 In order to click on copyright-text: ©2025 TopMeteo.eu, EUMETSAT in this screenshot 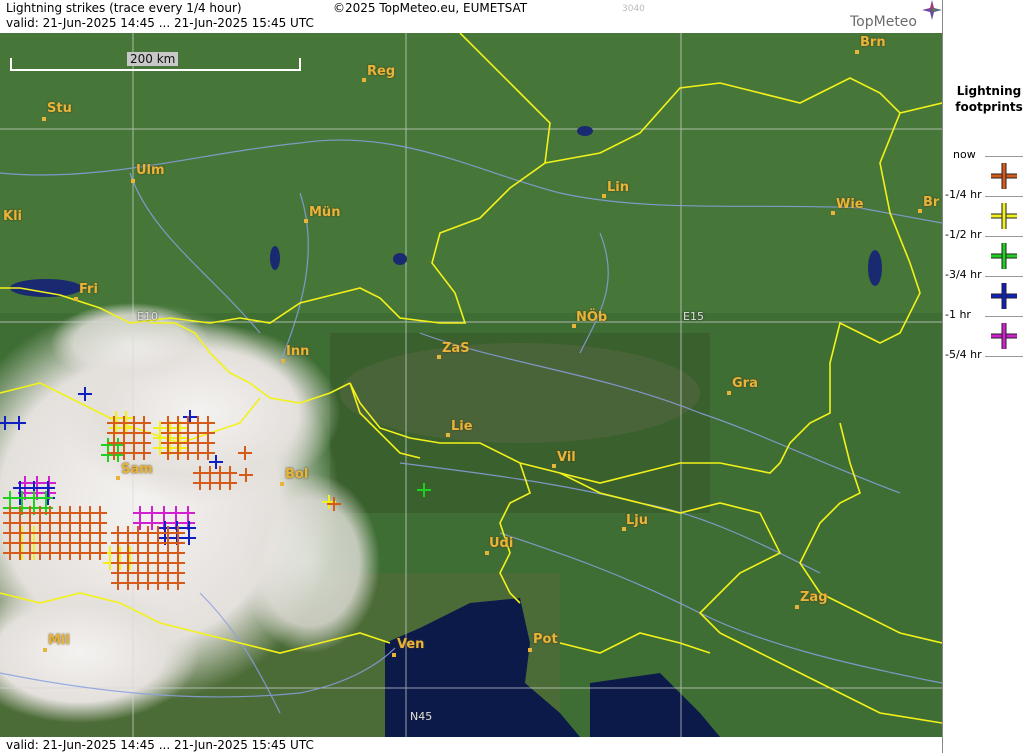, I will do `click(430, 8)`.